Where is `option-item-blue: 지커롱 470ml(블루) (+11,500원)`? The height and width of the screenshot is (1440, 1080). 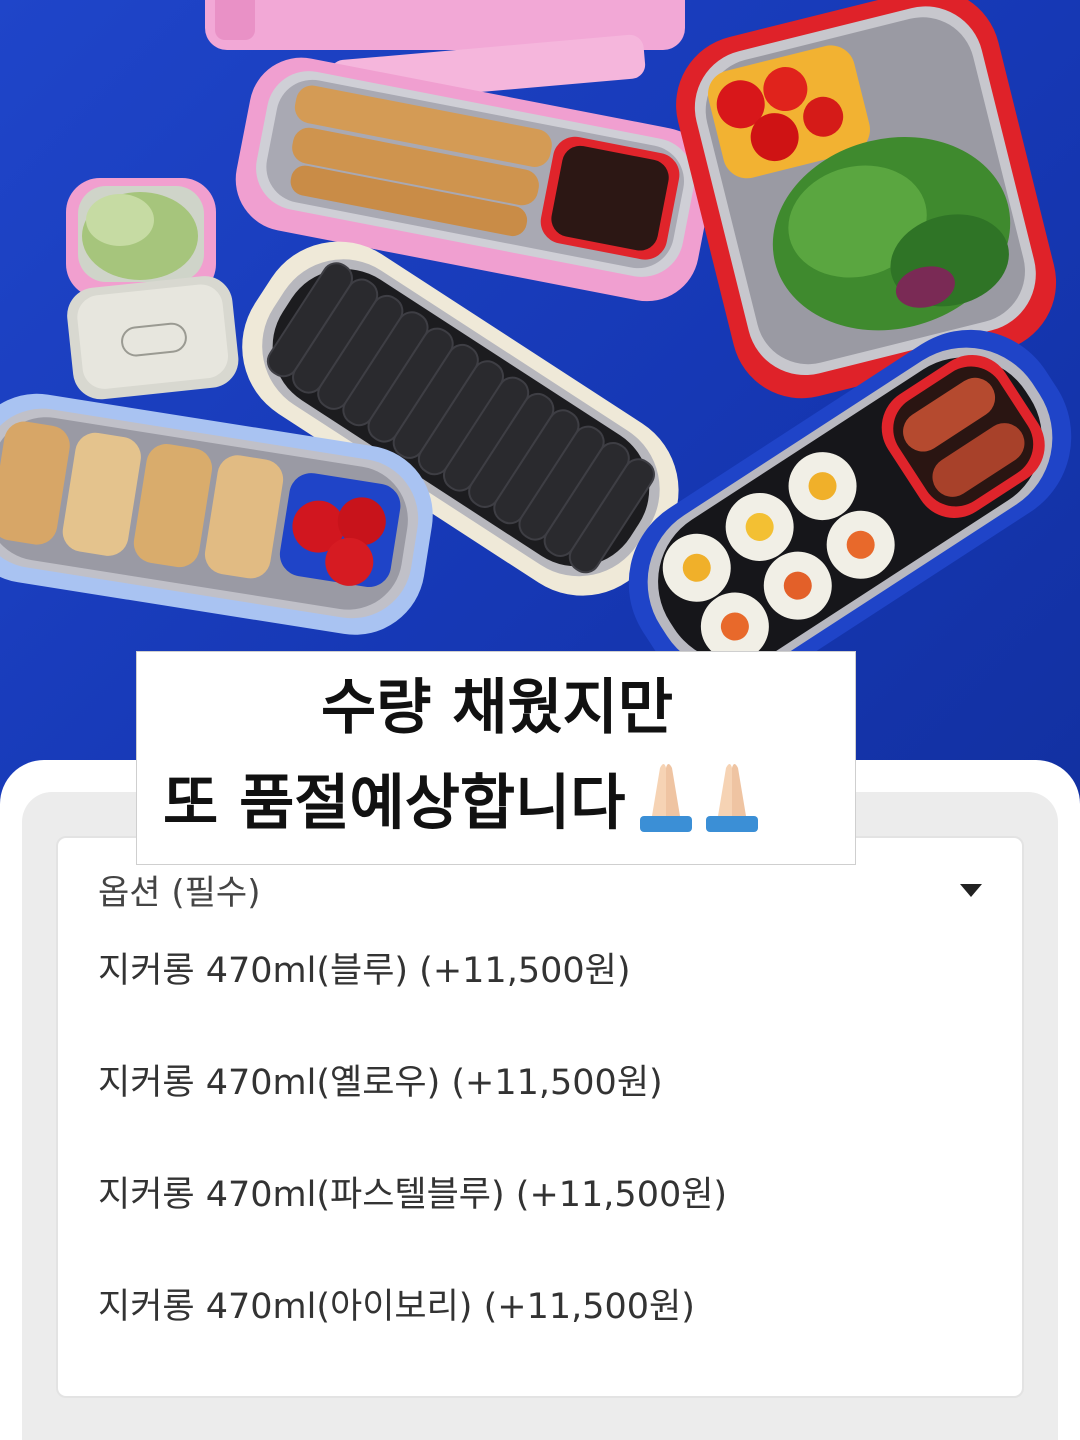 option-item-blue: 지커롱 470ml(블루) (+11,500원) is located at coordinates (364, 971).